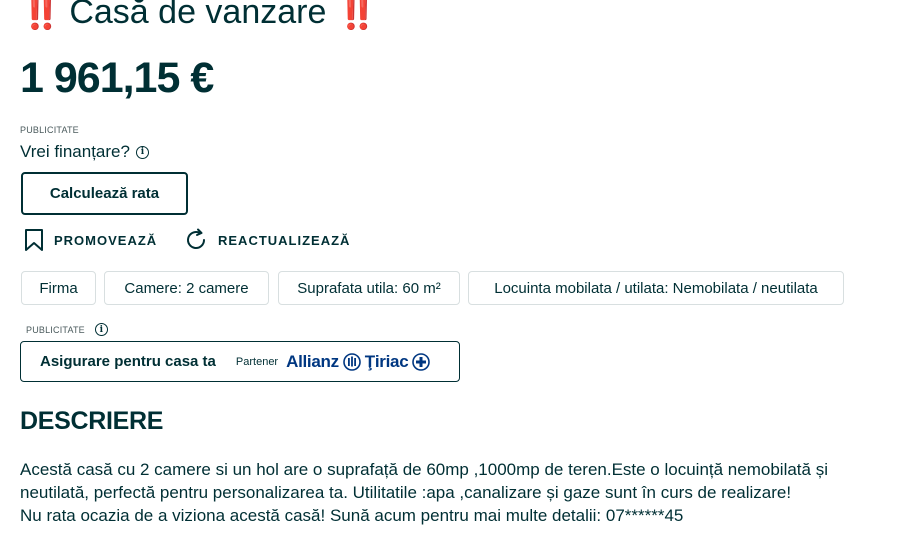 The width and height of the screenshot is (900, 557). Describe the element at coordinates (351, 361) in the screenshot. I see `allianz-eagle-icon` at that location.